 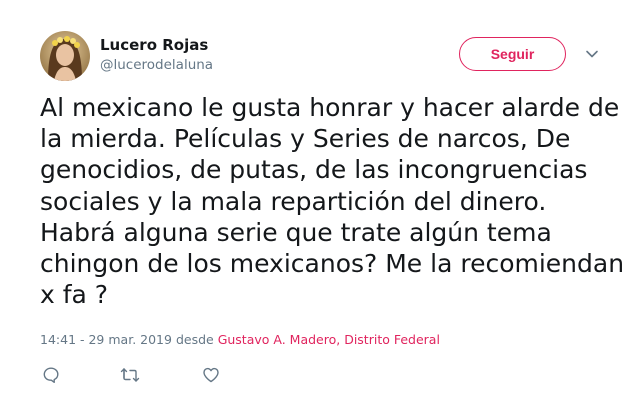 I want to click on chevron-down-icon, so click(x=592, y=54).